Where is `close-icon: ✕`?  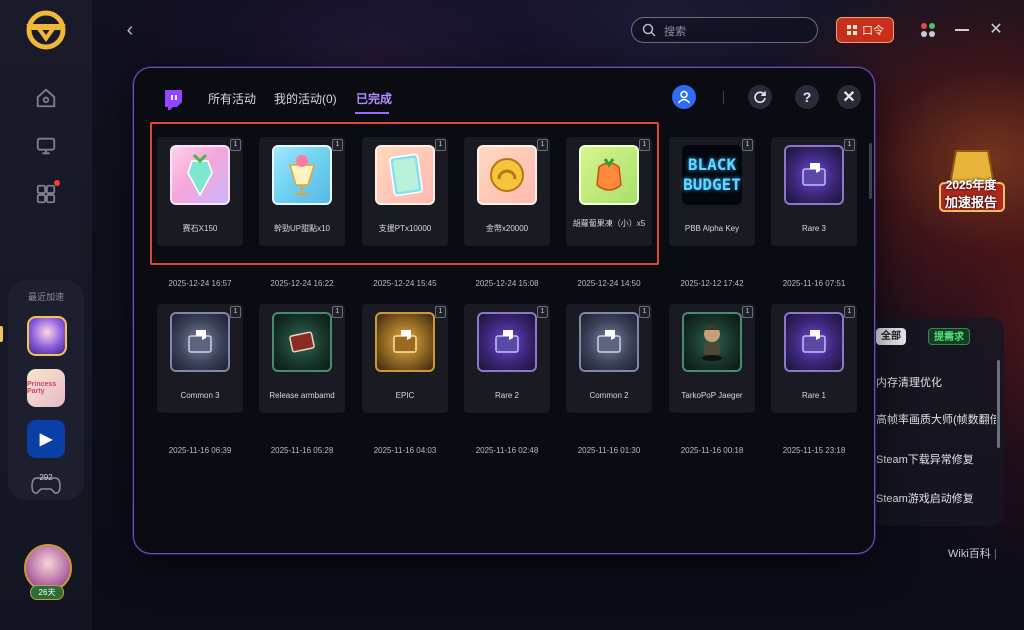 close-icon: ✕ is located at coordinates (849, 97).